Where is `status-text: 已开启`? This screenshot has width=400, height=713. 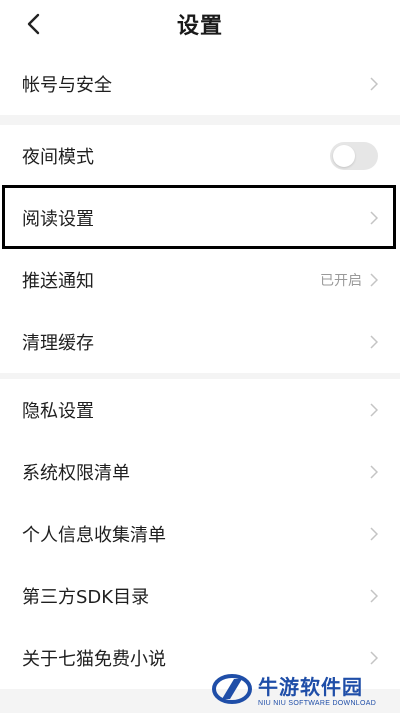
status-text: 已开启 is located at coordinates (341, 281).